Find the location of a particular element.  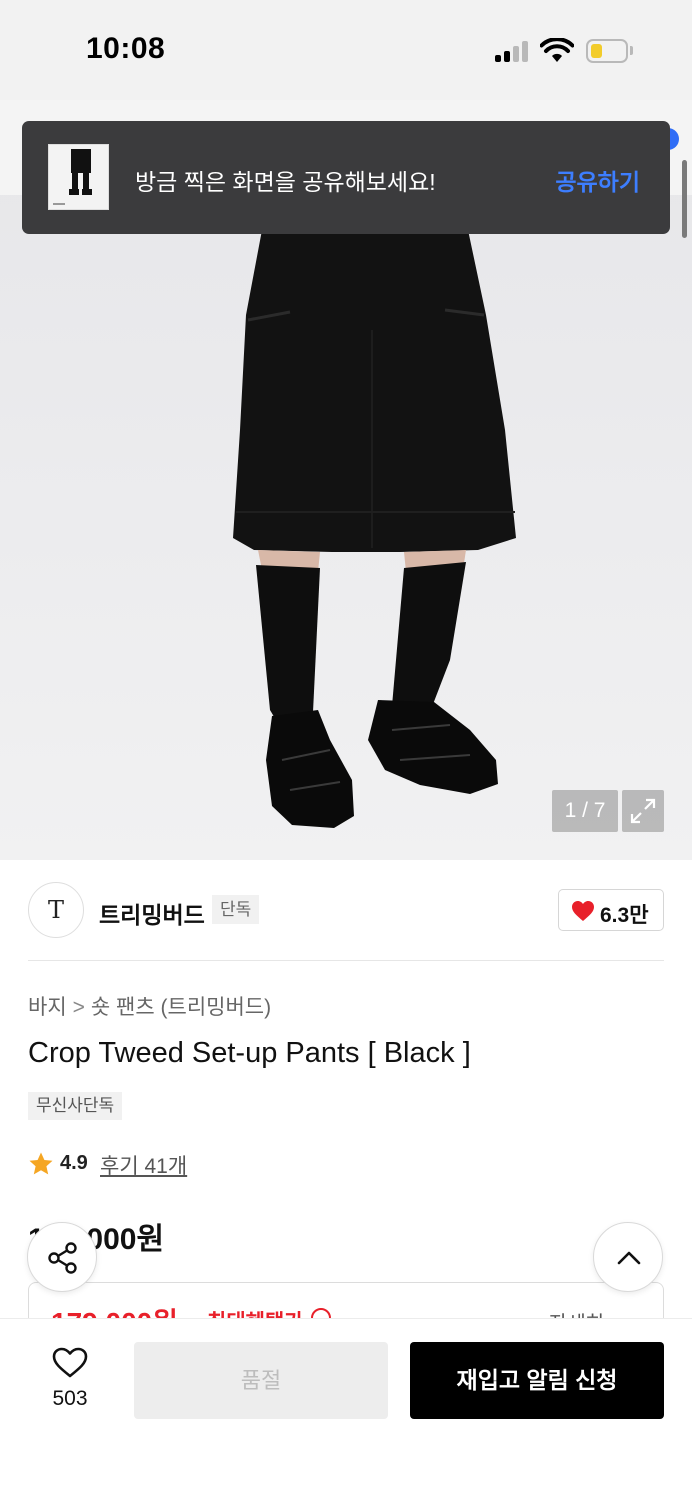

restock-alert-button: 재입고 알림 신청 is located at coordinates (537, 1380).